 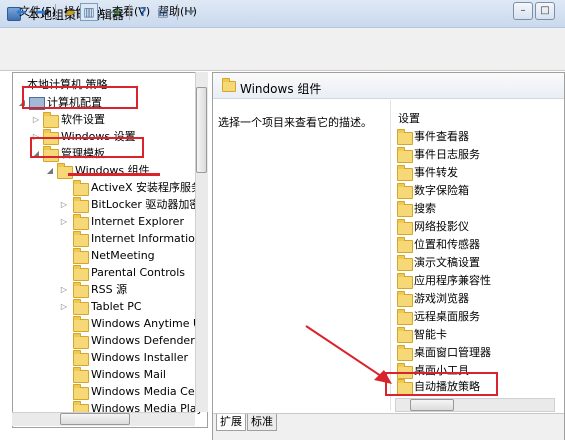 What do you see at coordinates (80, 97) in the screenshot?
I see `highlight-computer-config` at bounding box center [80, 97].